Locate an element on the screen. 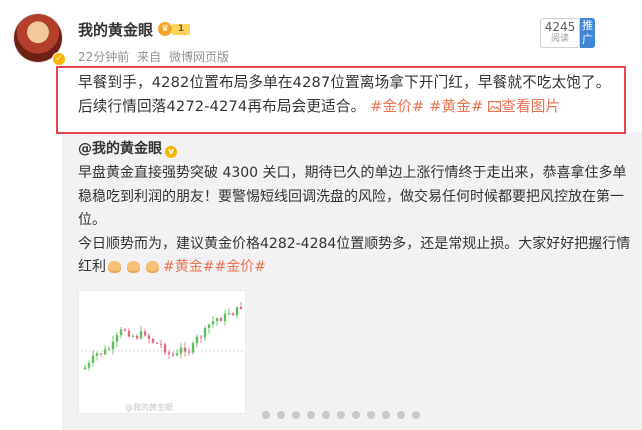 This screenshot has width=642, height=430. source-prefix: 来自 is located at coordinates (149, 57).